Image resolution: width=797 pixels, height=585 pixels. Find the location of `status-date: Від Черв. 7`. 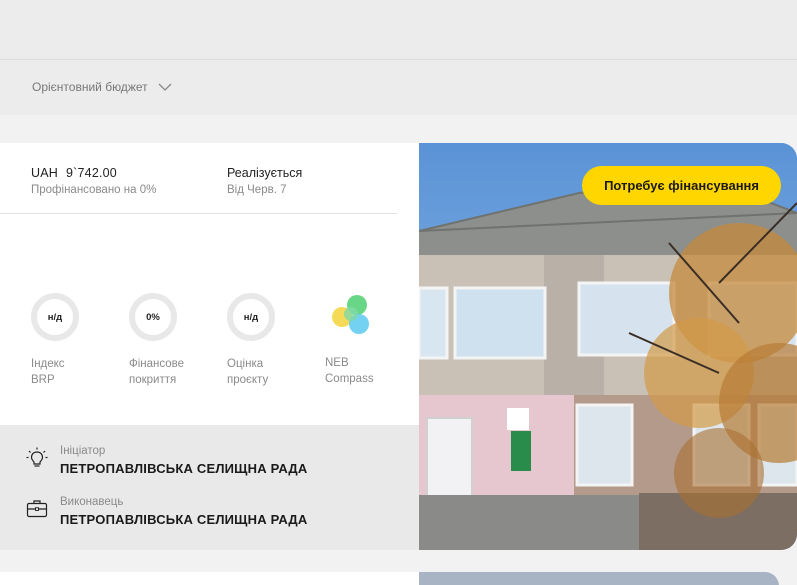

status-date: Від Черв. 7 is located at coordinates (257, 190).